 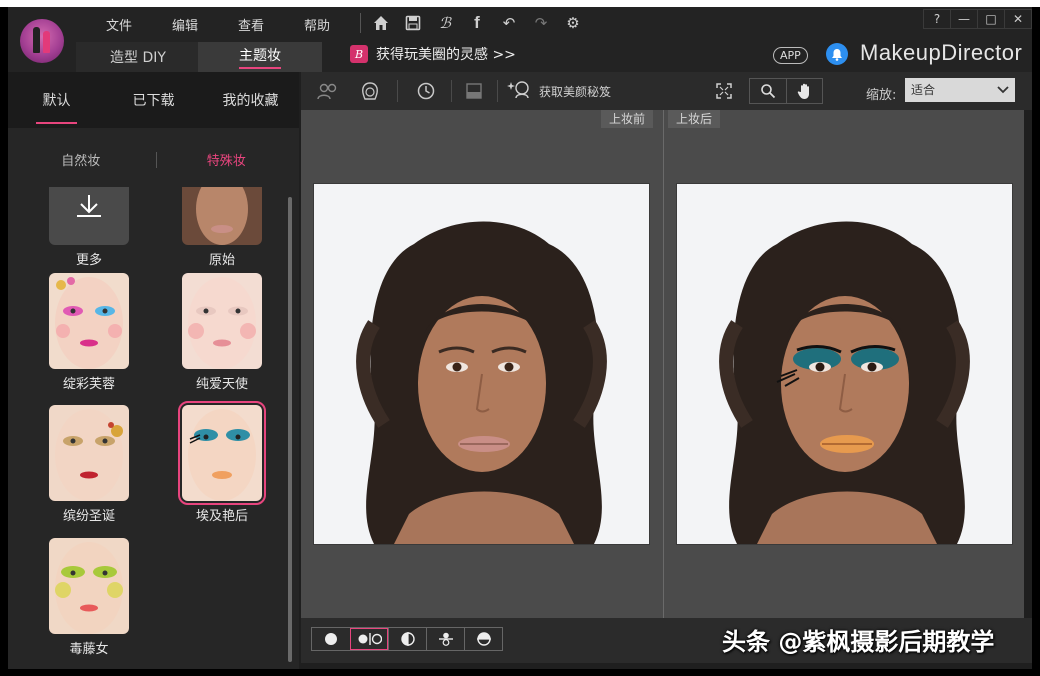 What do you see at coordinates (227, 159) in the screenshot?
I see `category-special: 特殊妆` at bounding box center [227, 159].